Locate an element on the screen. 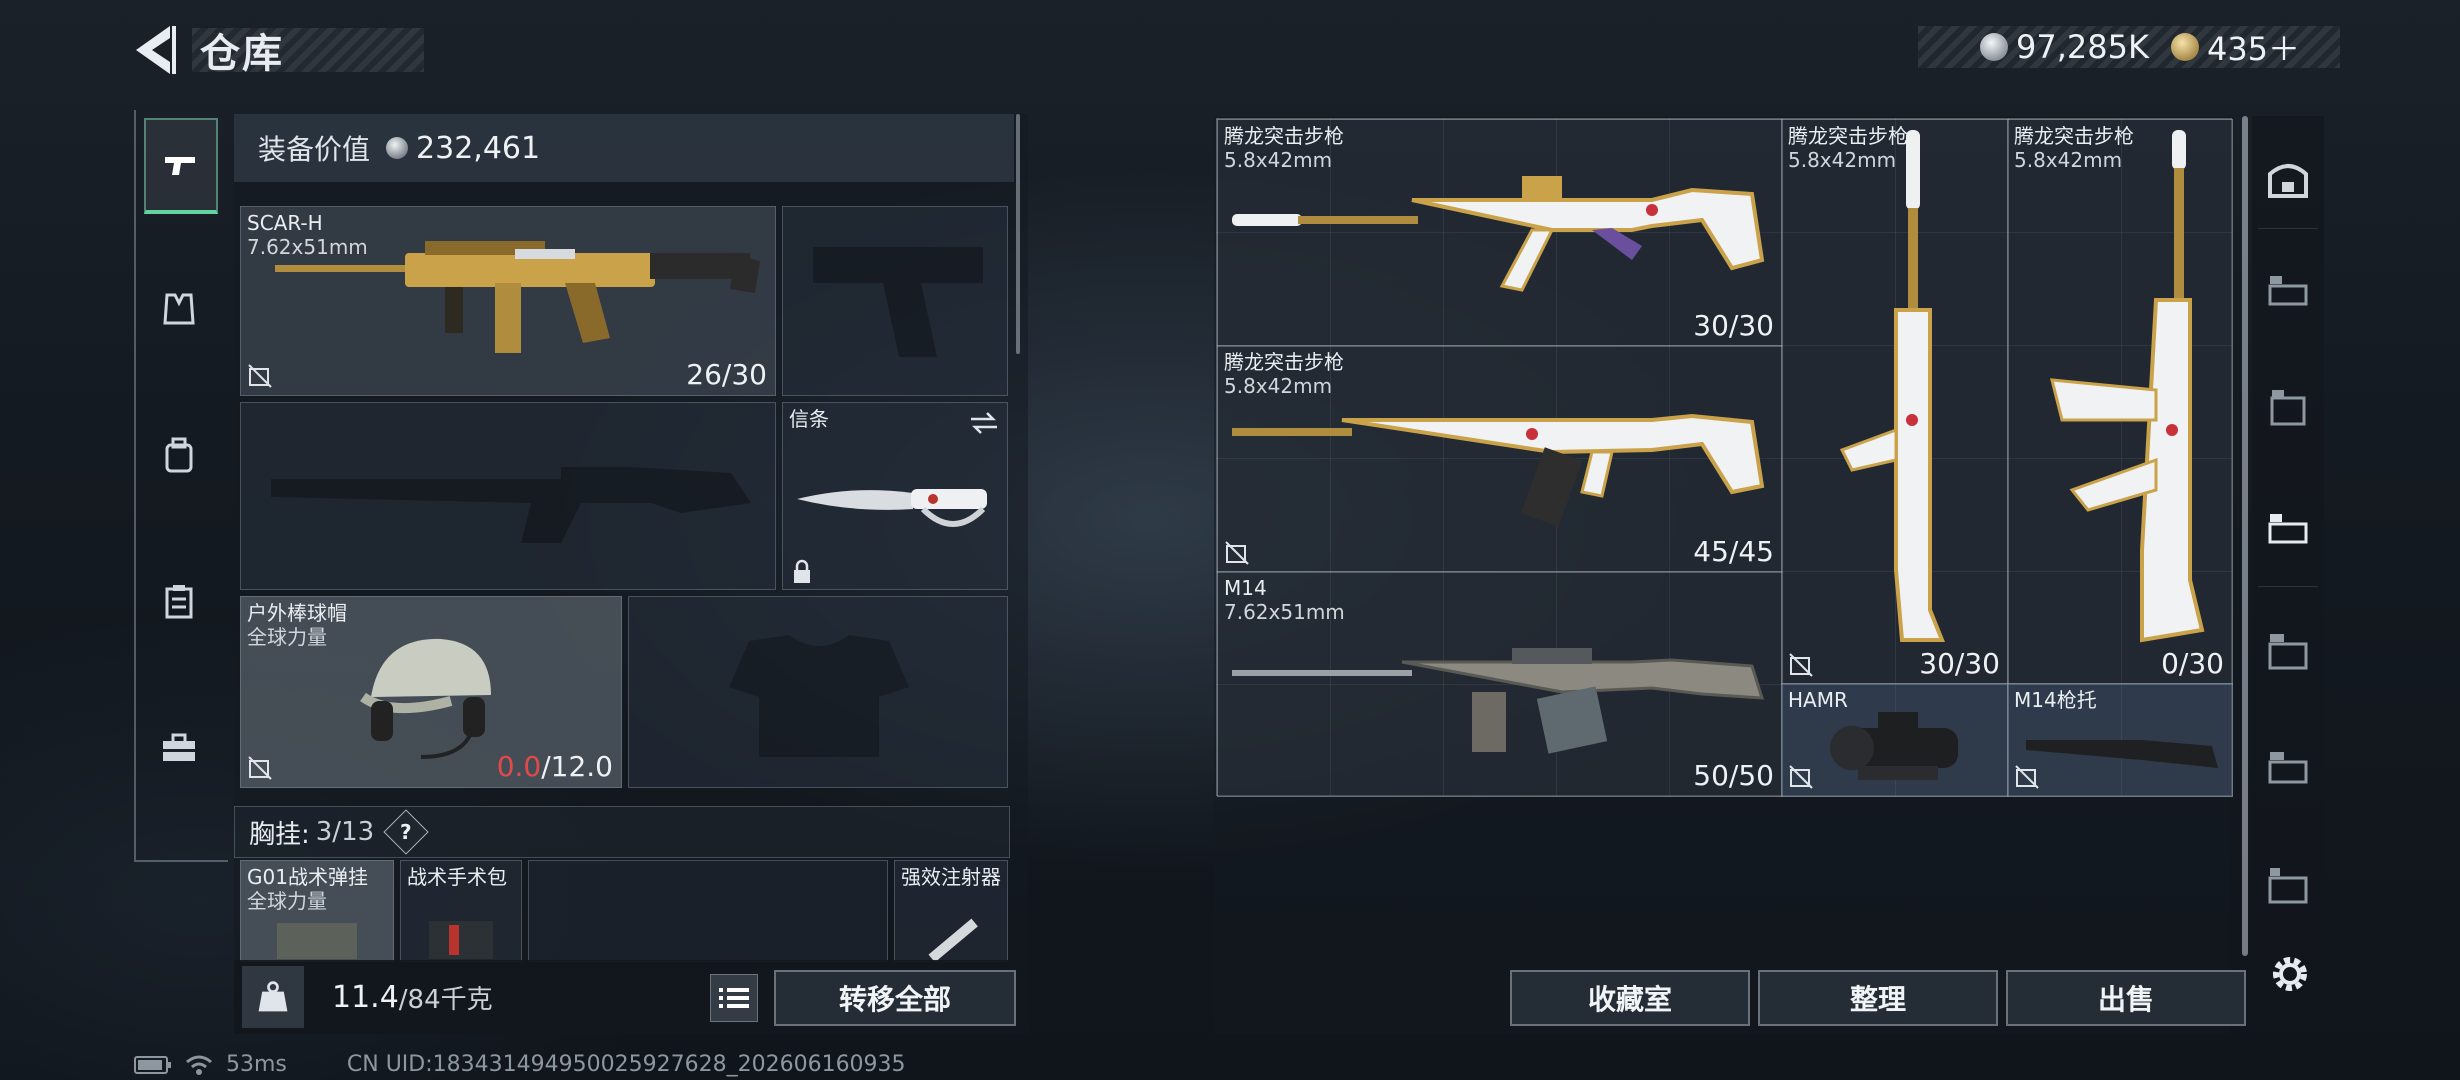  gold-currency-amount: 435＋ is located at coordinates (2253, 47).